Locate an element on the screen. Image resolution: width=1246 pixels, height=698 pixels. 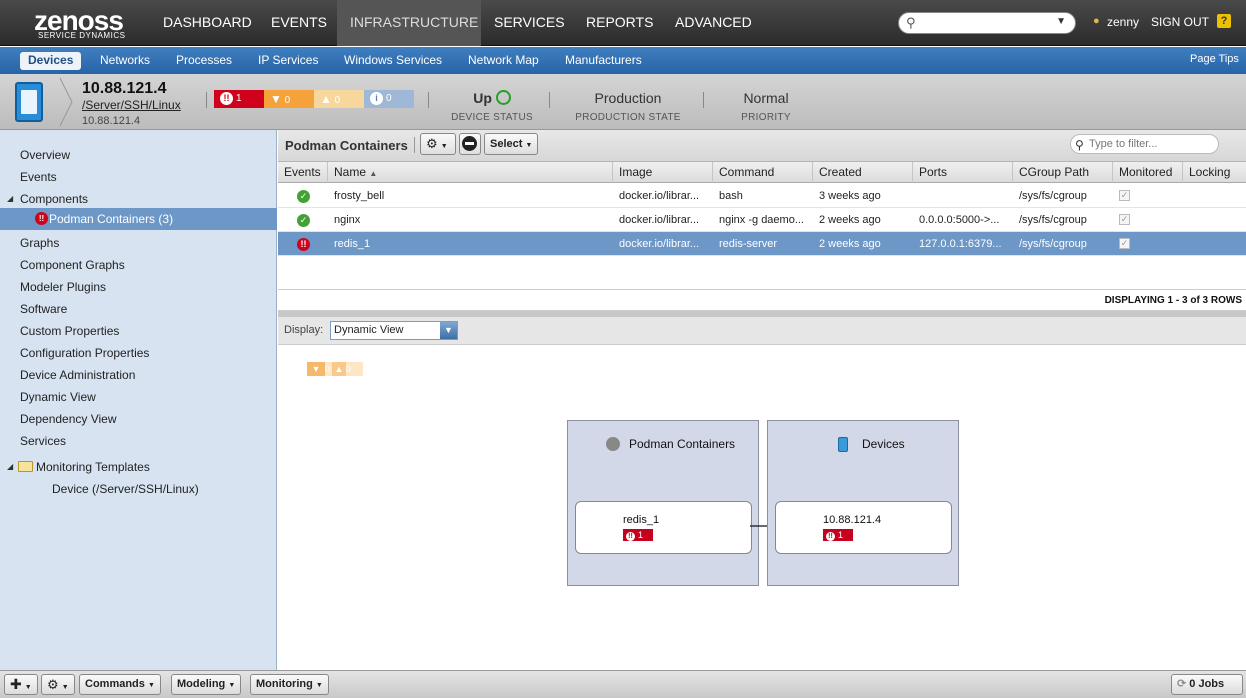
col-name: Name ▲ is located at coordinates (470, 172).